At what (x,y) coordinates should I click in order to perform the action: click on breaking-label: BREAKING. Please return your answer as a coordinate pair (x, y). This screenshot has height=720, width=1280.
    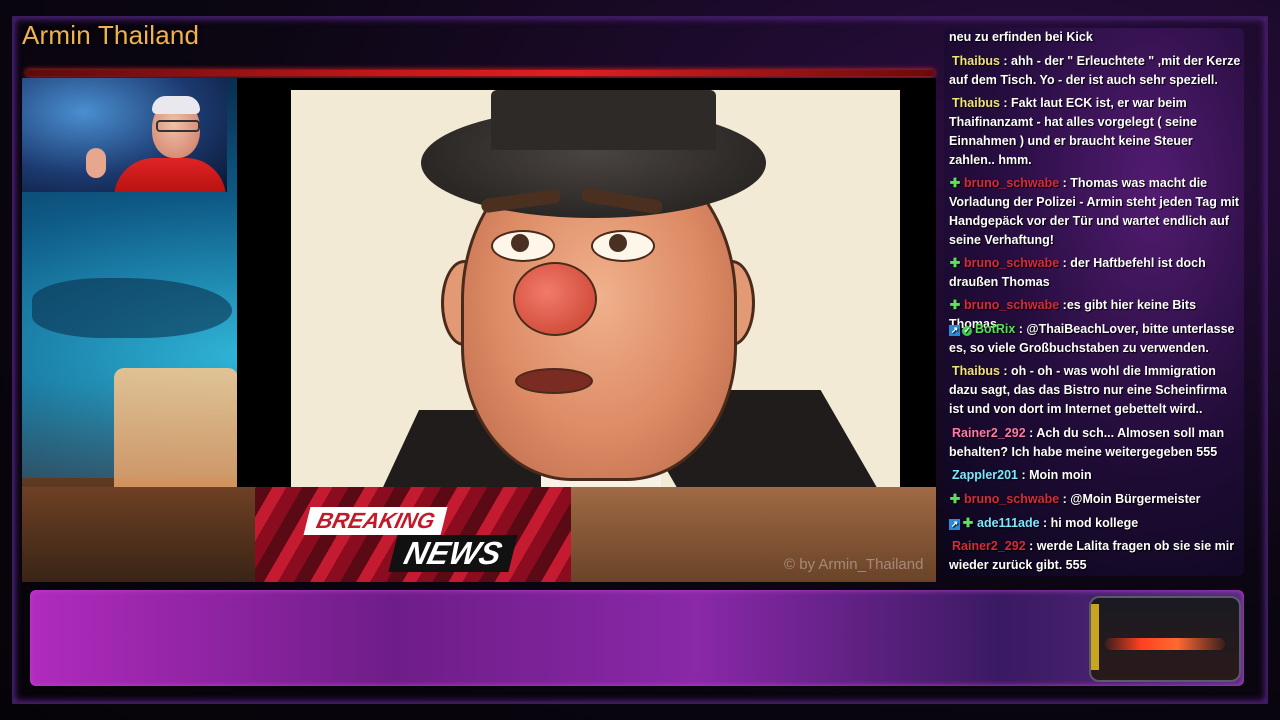
    Looking at the image, I should click on (375, 521).